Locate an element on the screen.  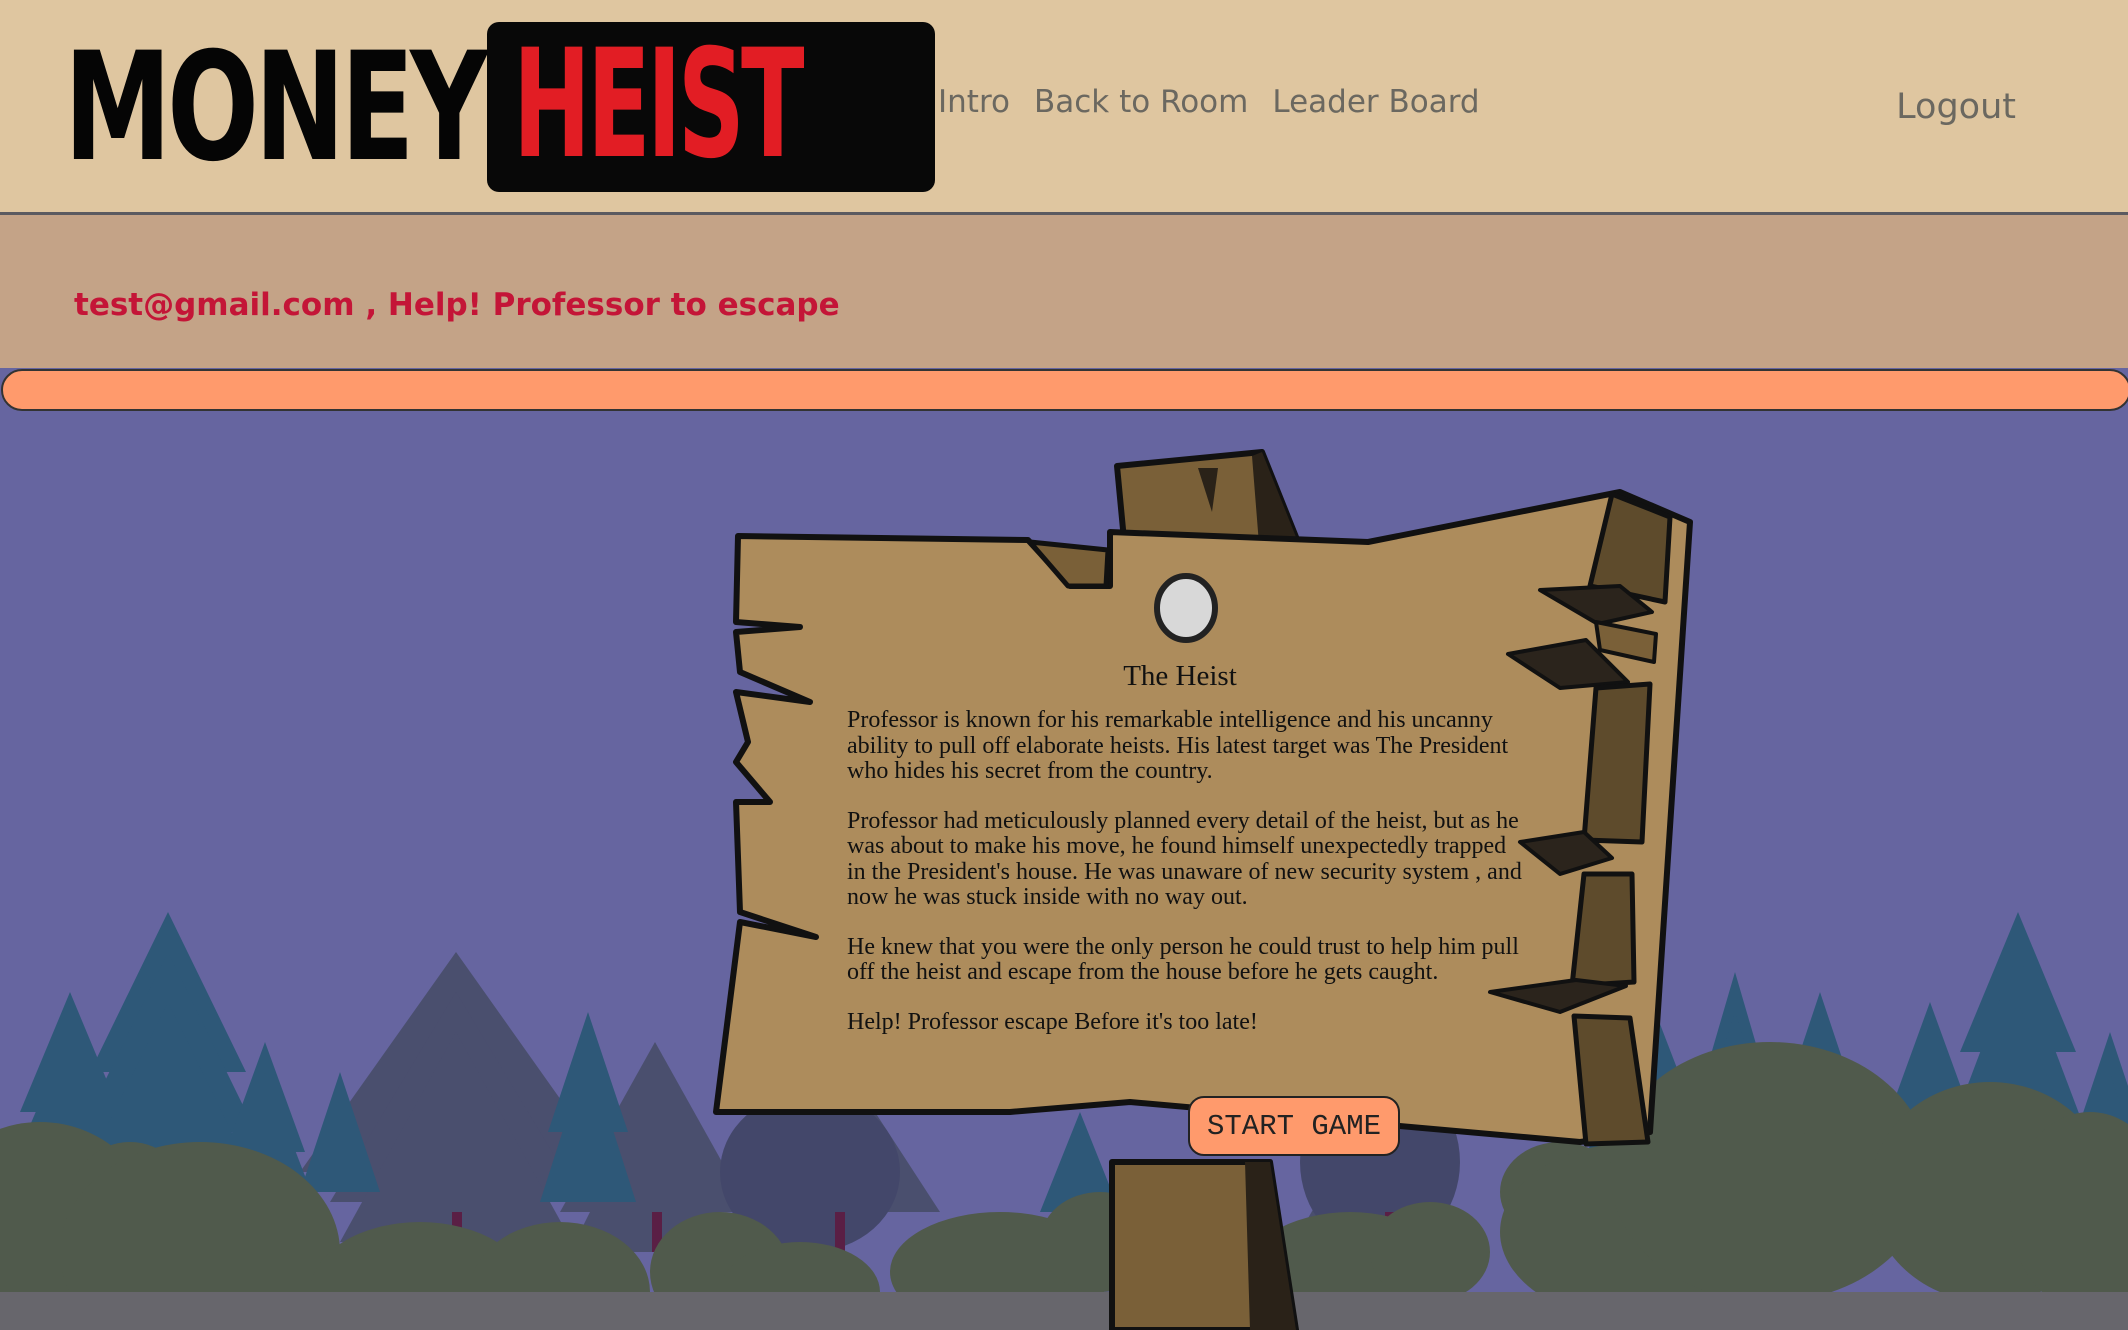
progress-bar is located at coordinates (1064, 390).